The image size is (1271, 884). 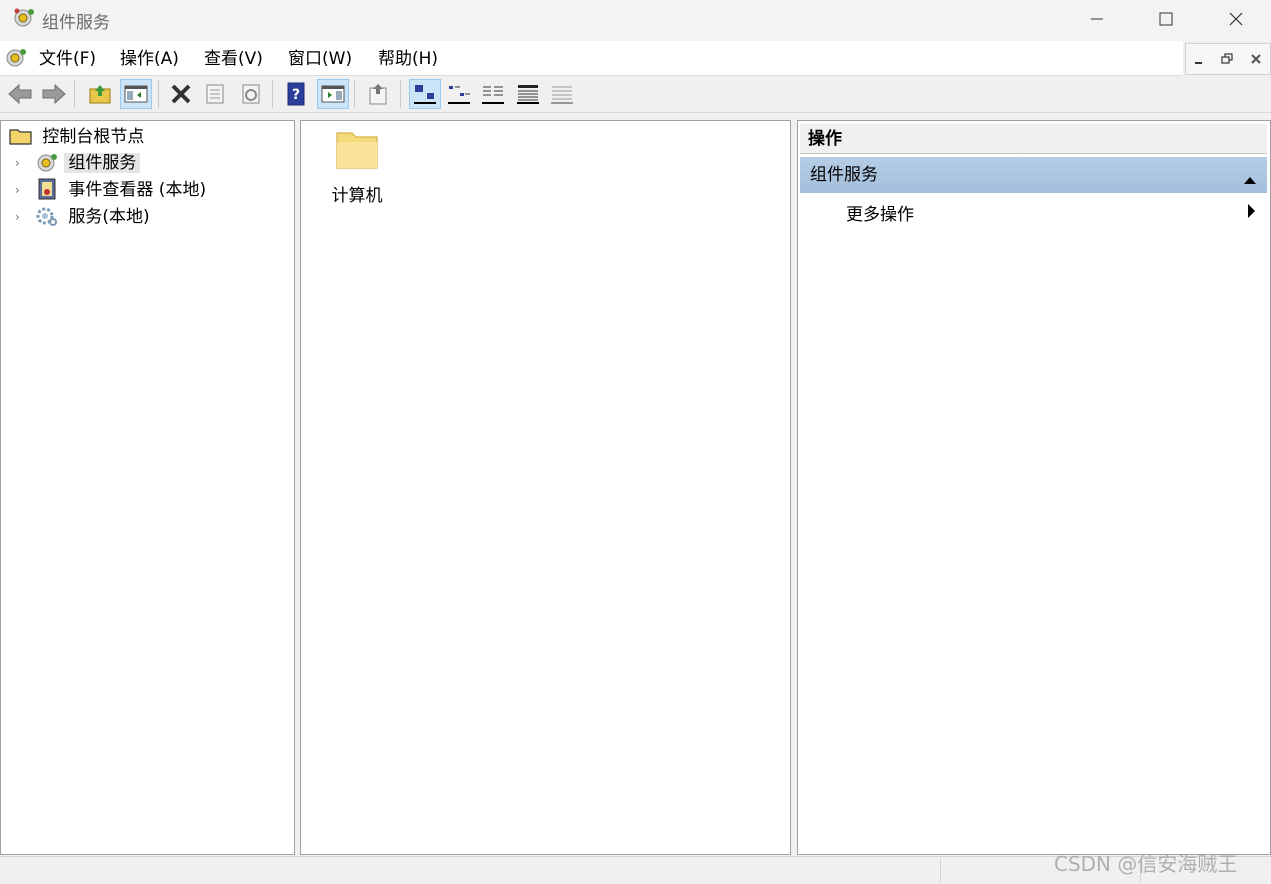 I want to click on large-icons-view-icon, so click(x=425, y=94).